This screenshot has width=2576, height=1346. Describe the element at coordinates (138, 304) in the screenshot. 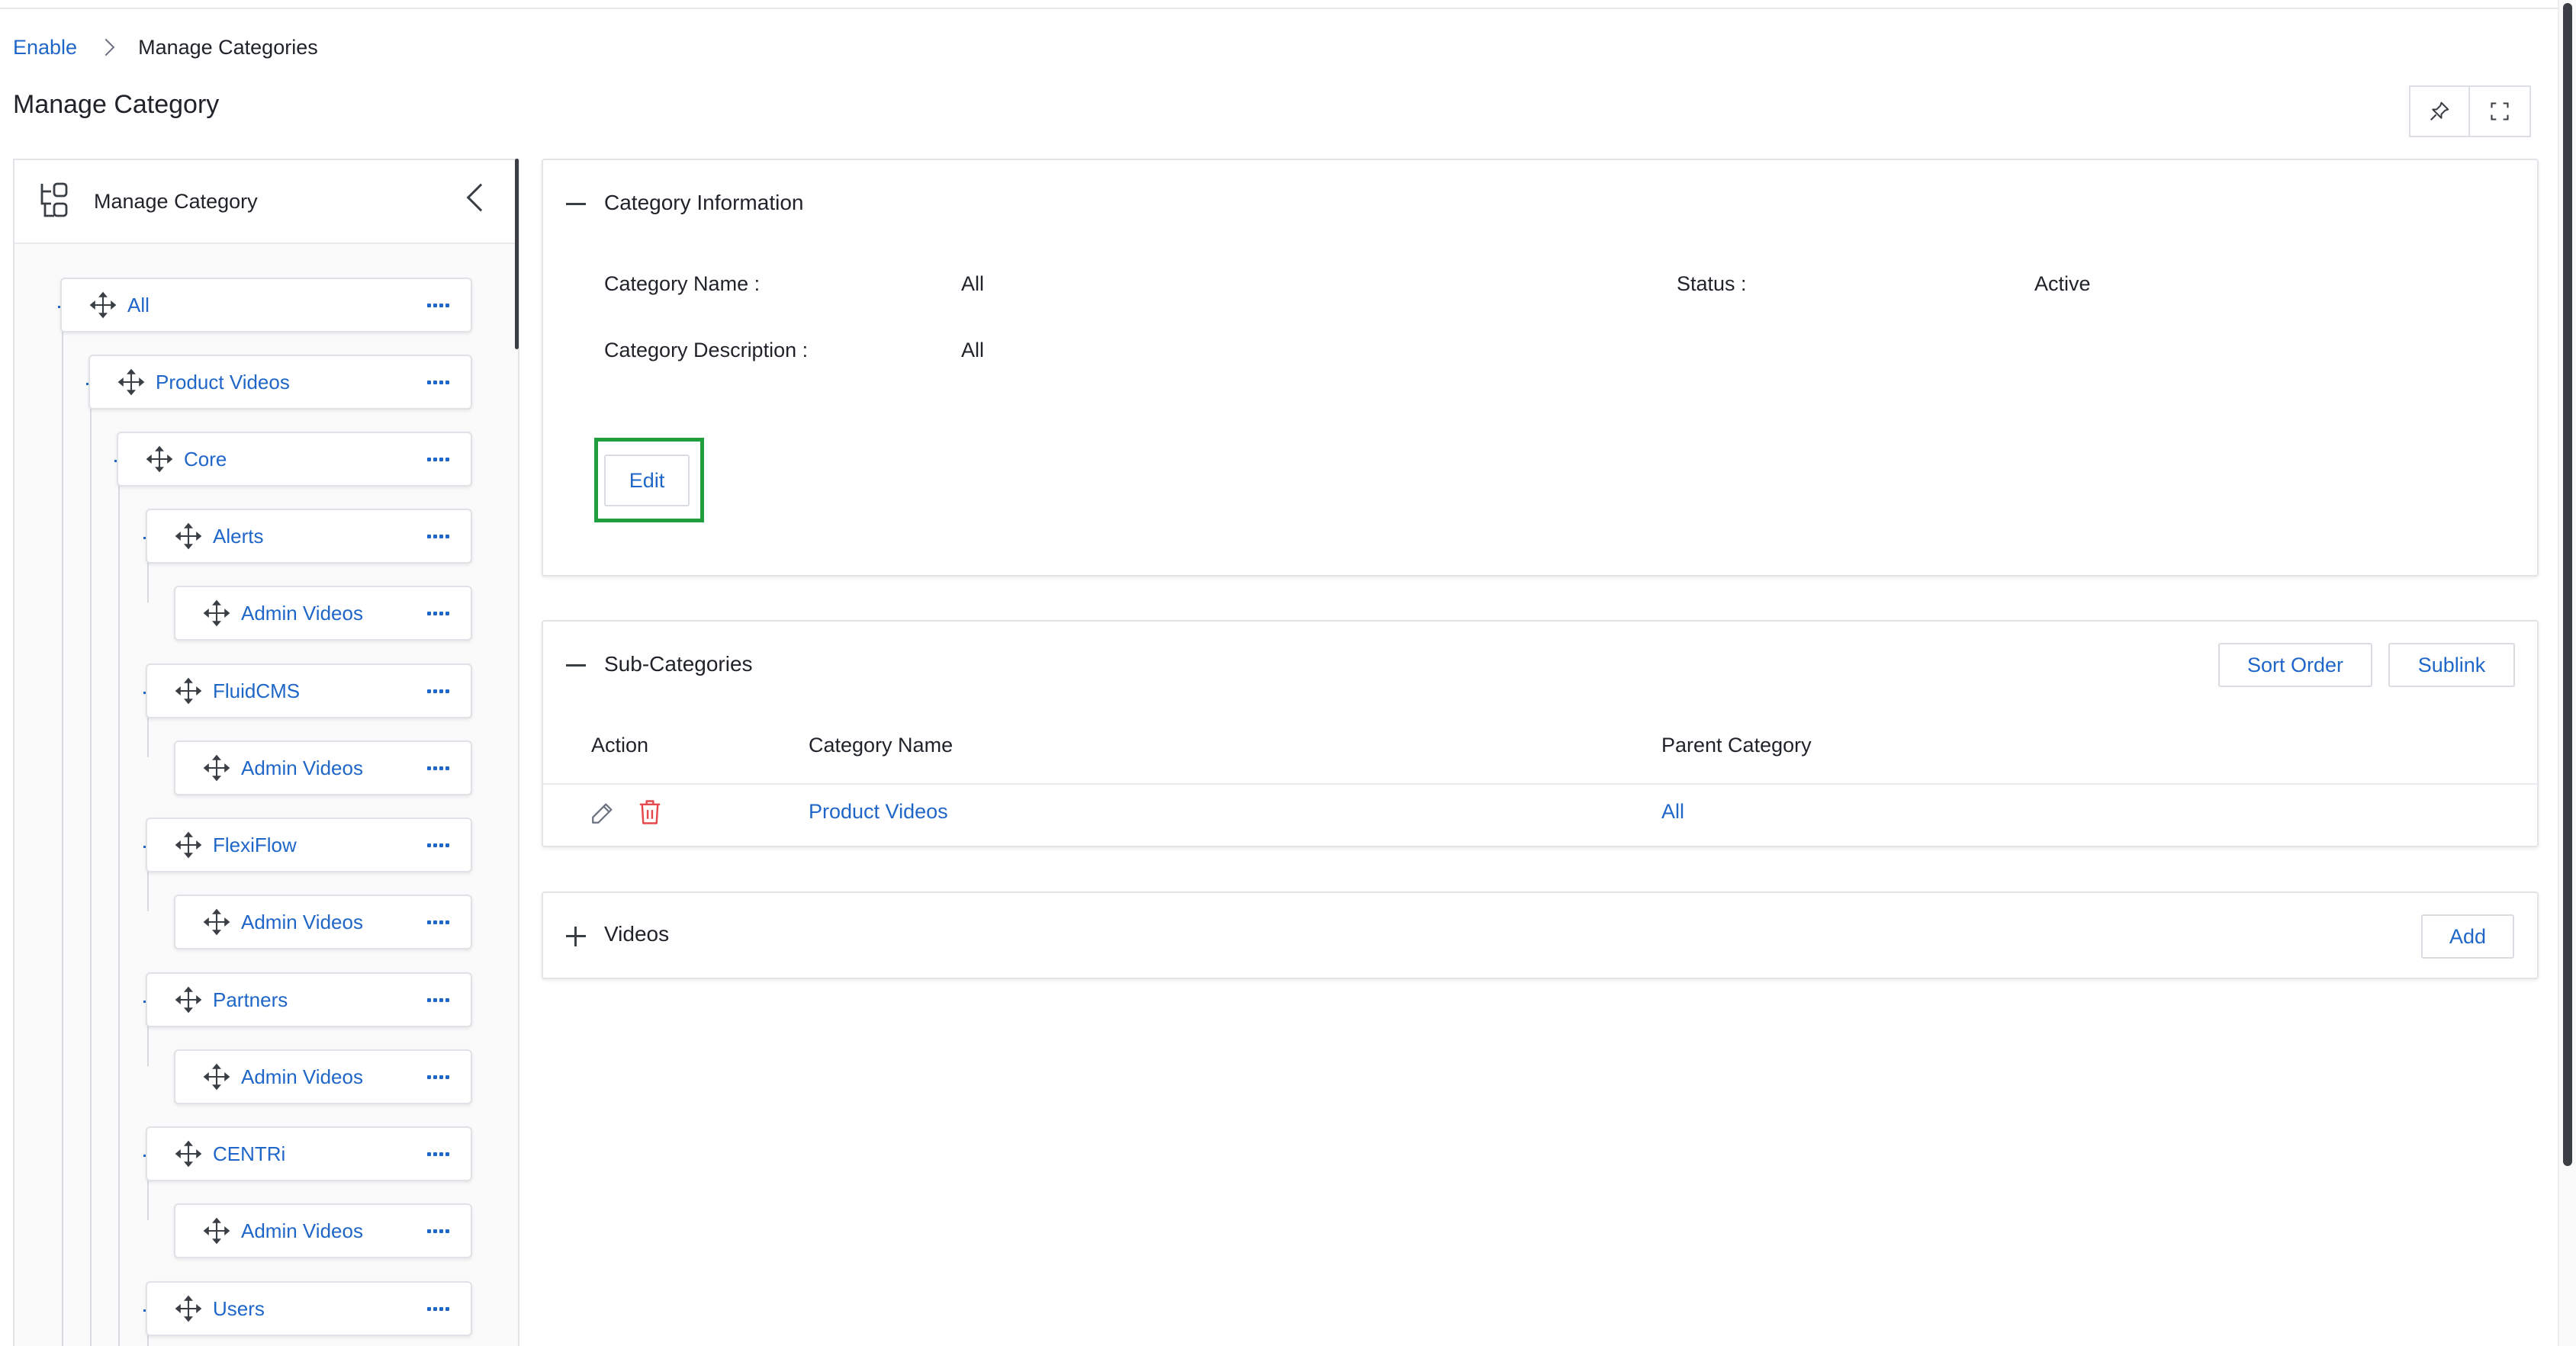

I see `tree-node-label: All` at that location.